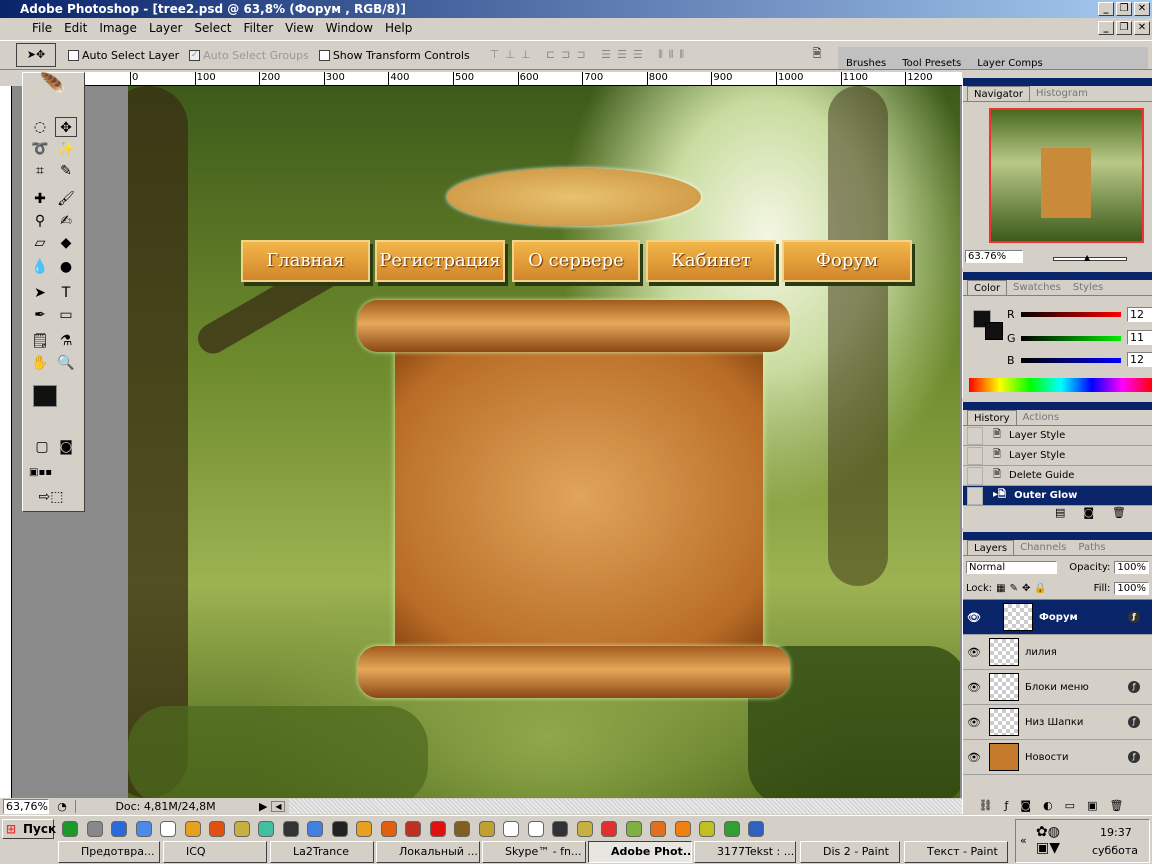 This screenshot has width=1152, height=864. What do you see at coordinates (625, 806) in the screenshot?
I see `horizontal-scrollbar` at bounding box center [625, 806].